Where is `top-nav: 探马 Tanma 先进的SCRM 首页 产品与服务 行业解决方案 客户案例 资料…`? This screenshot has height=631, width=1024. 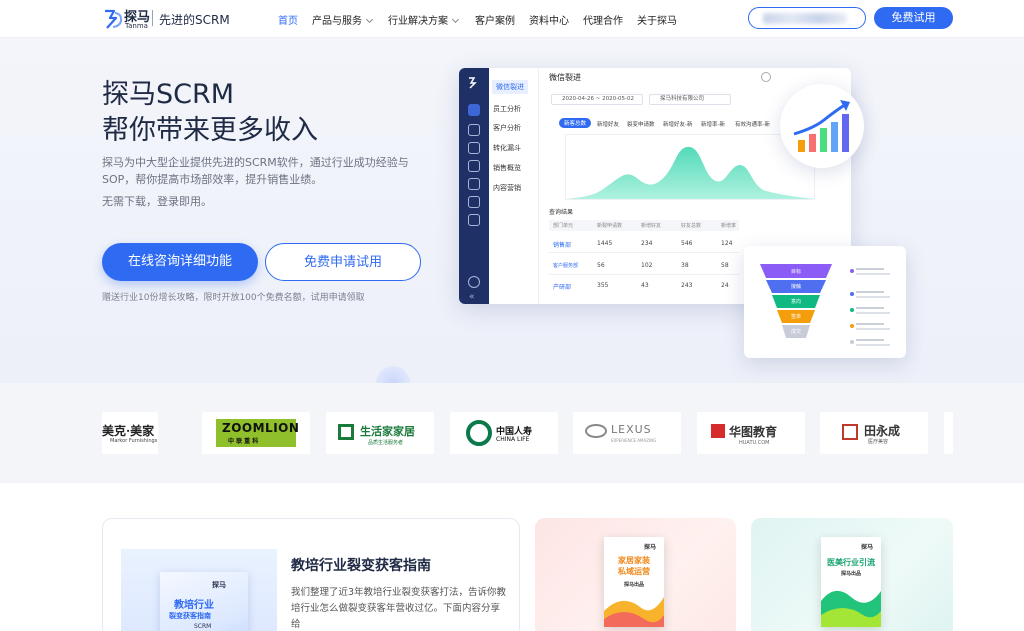
top-nav: 探马 Tanma 先进的SCRM 首页 产品与服务 行业解决方案 客户案例 资料… is located at coordinates (512, 19).